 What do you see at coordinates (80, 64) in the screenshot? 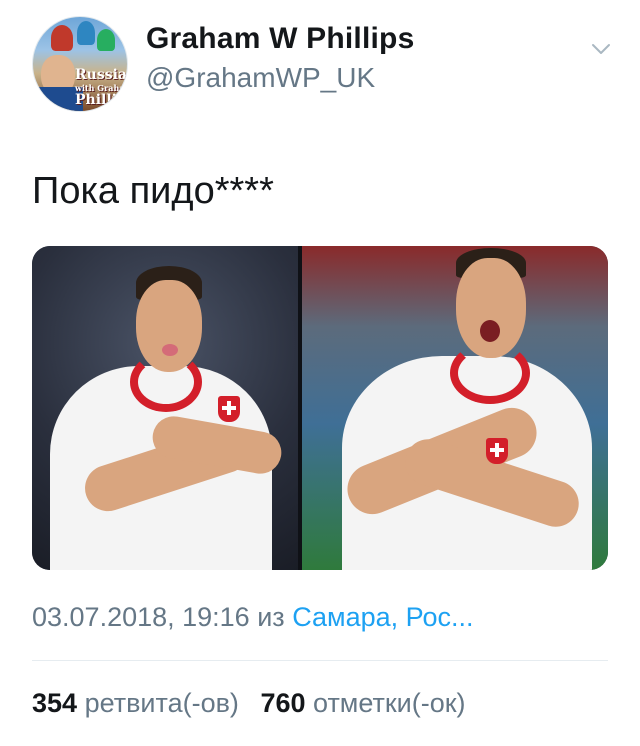
I see `avatar: Russiawith GrahamPhillips` at bounding box center [80, 64].